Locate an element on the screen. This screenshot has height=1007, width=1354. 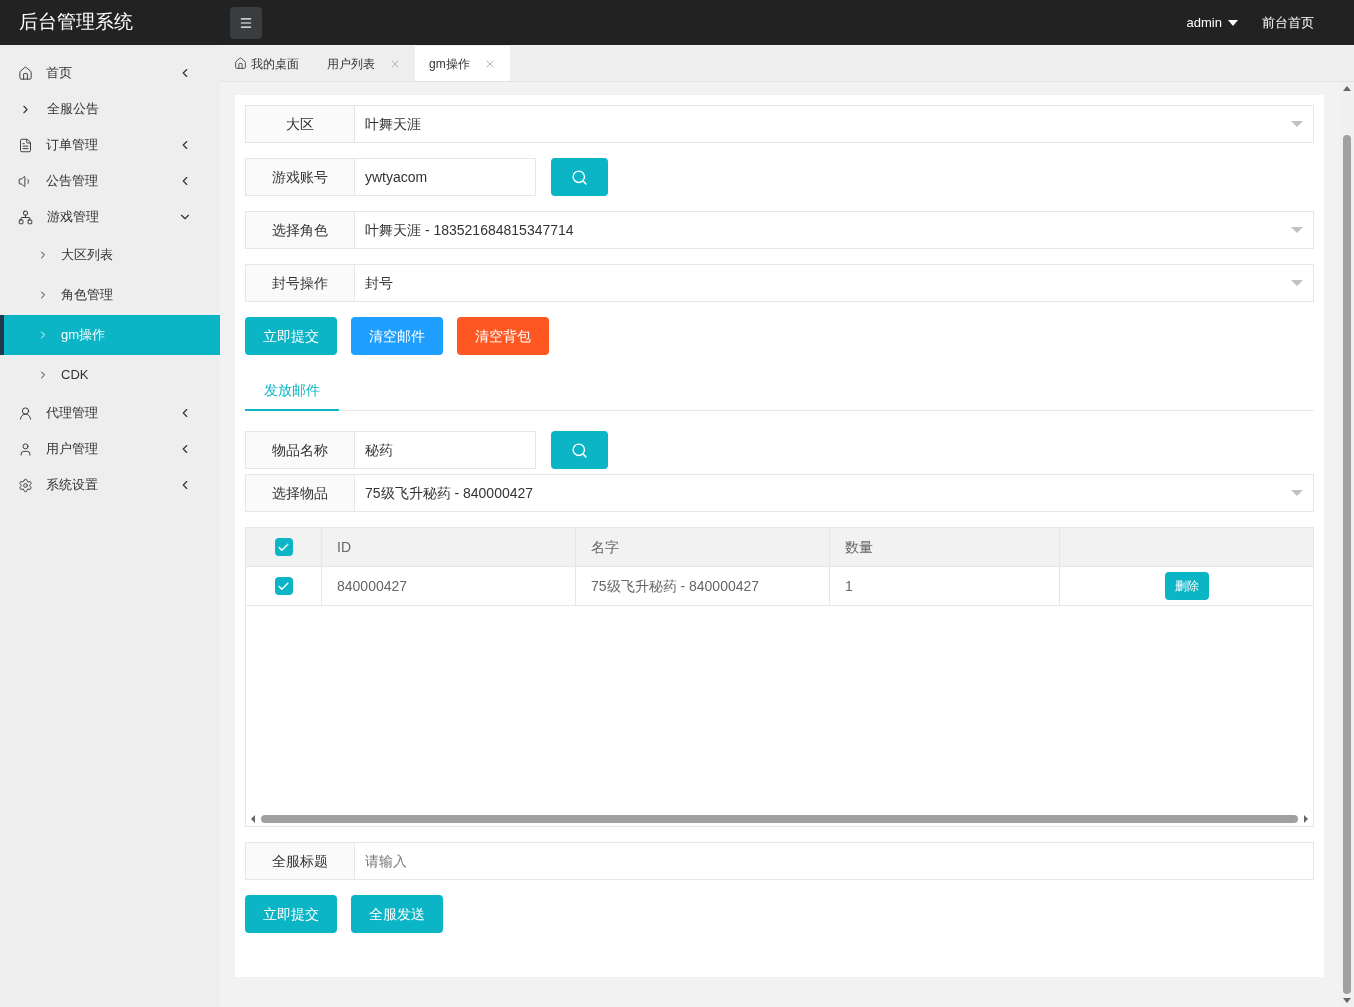
sidebar-item: 系统设置 is located at coordinates (110, 485).